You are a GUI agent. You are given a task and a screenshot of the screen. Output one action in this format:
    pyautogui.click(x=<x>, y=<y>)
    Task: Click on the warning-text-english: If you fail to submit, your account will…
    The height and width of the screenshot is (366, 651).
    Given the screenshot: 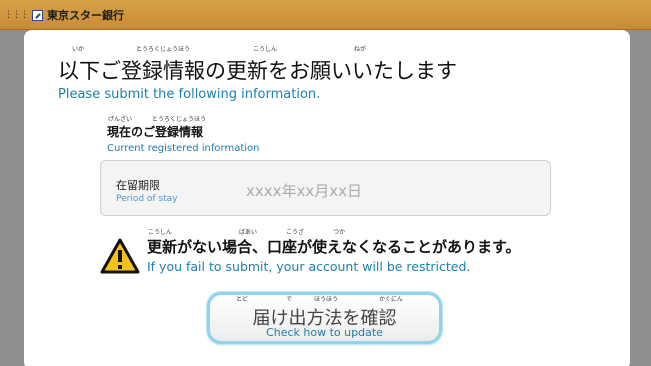 What is the action you would take?
    pyautogui.click(x=309, y=266)
    